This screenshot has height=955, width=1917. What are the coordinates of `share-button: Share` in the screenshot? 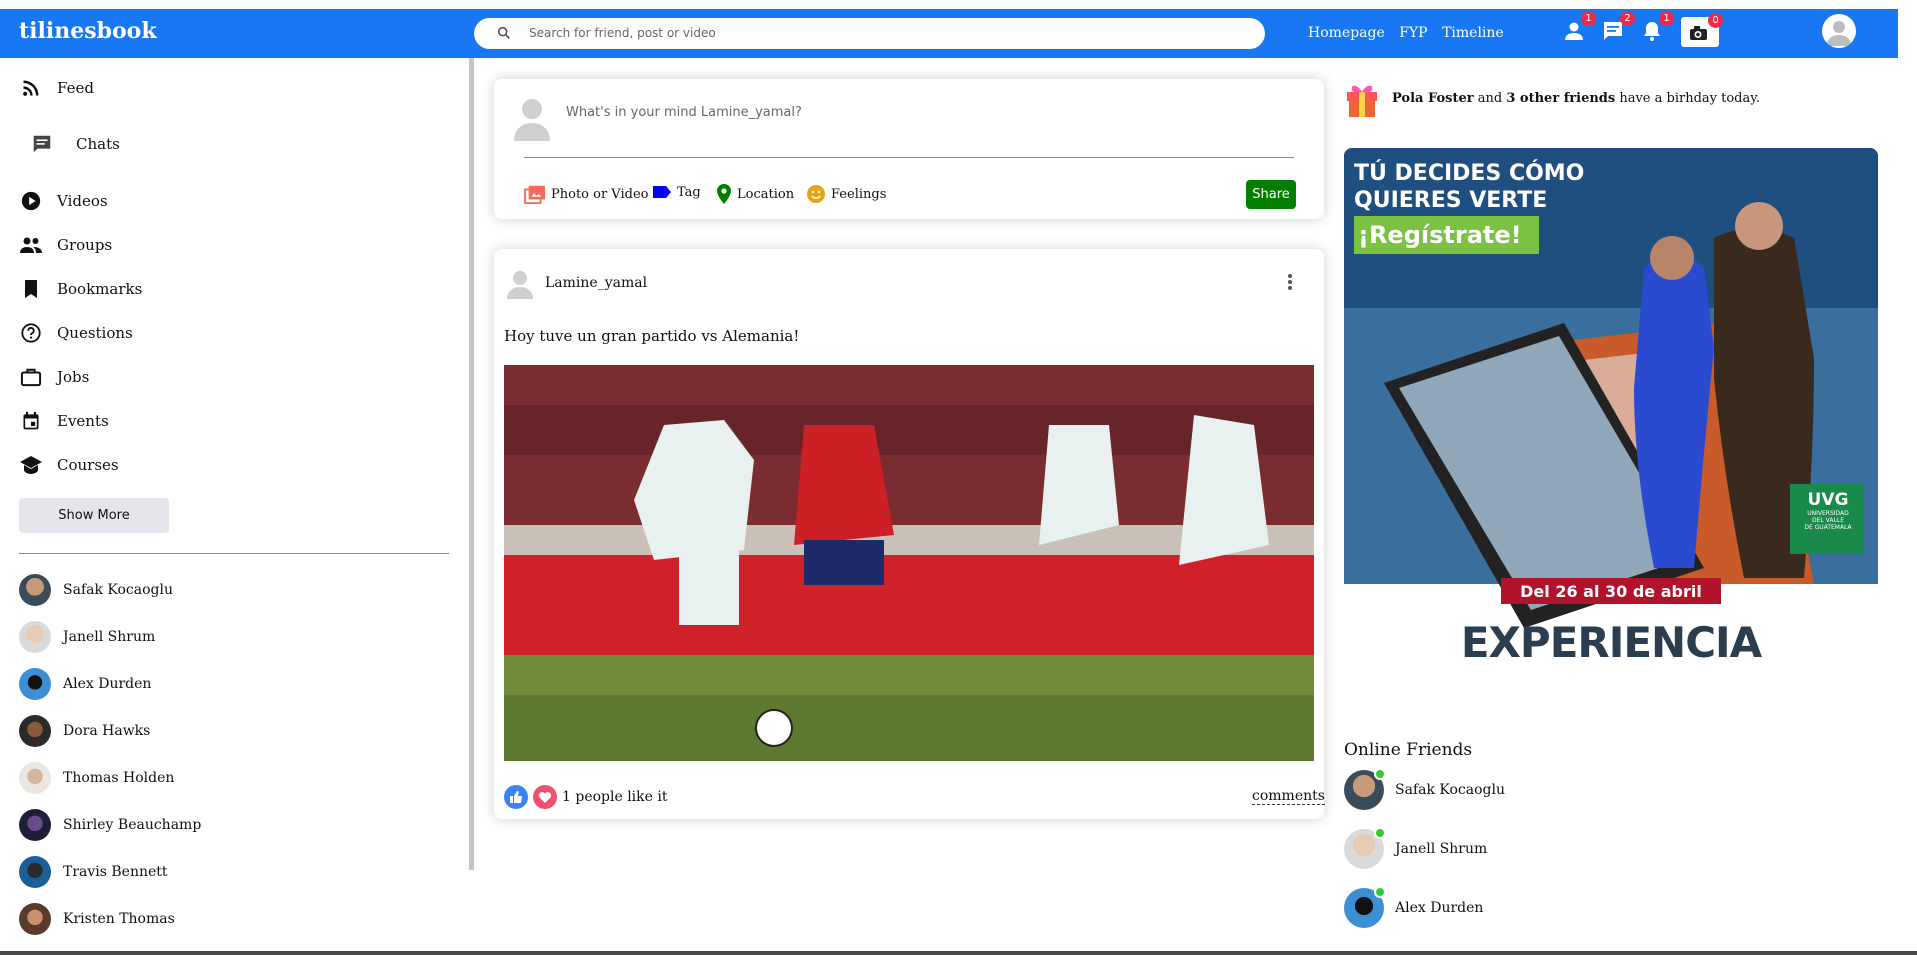 It's located at (1271, 194).